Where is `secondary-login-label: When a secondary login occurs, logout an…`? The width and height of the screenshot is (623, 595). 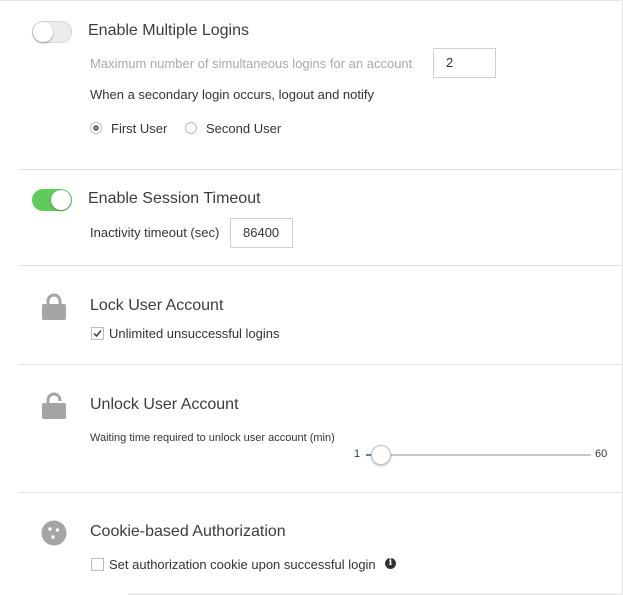
secondary-login-label: When a secondary login occurs, logout an… is located at coordinates (232, 94).